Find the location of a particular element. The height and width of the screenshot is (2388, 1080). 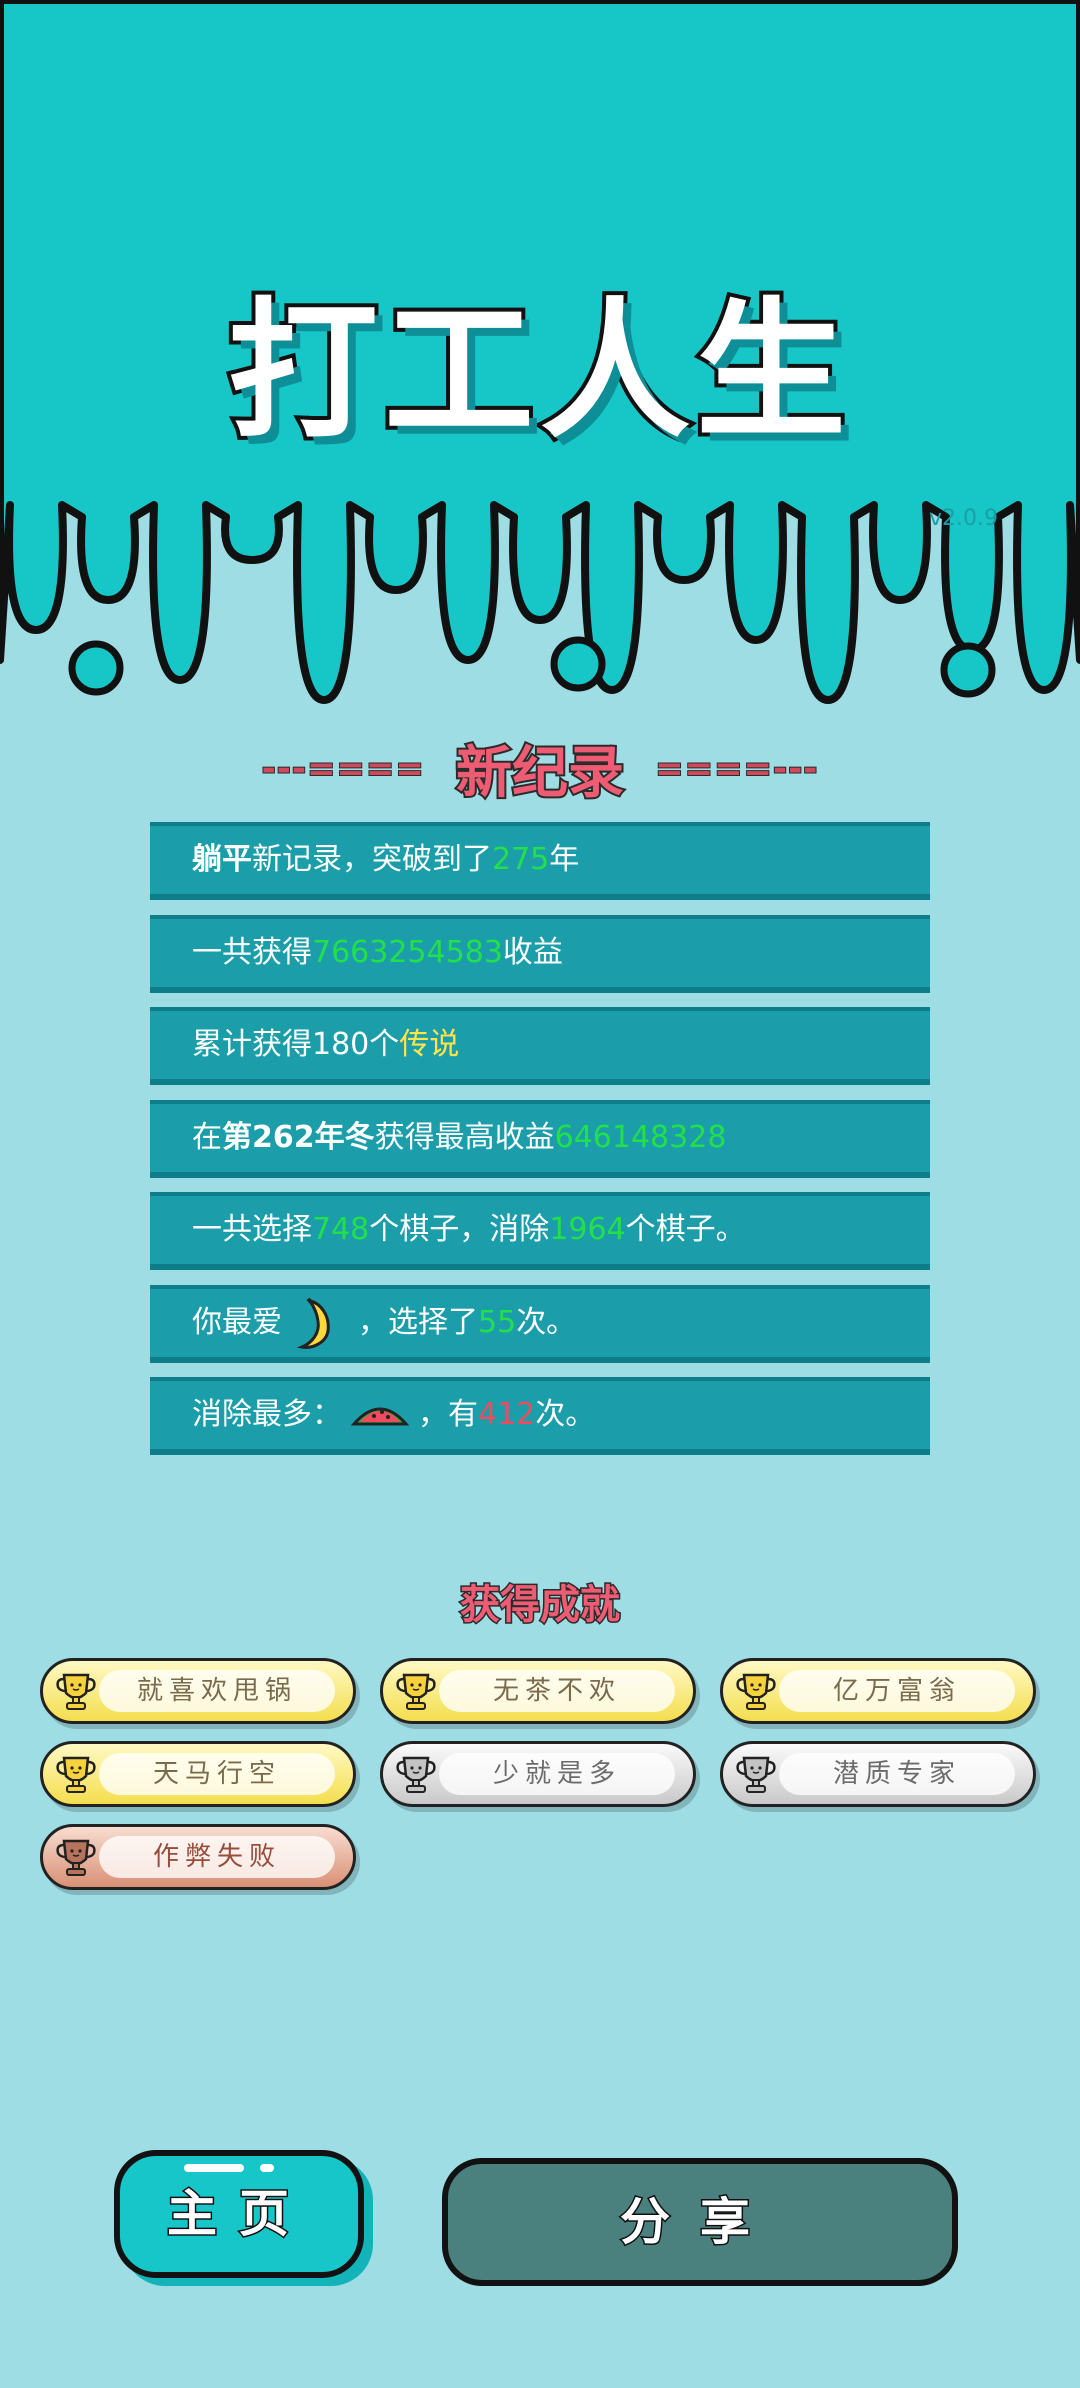

stat-highlight: 第262年冬 is located at coordinates (298, 1137).